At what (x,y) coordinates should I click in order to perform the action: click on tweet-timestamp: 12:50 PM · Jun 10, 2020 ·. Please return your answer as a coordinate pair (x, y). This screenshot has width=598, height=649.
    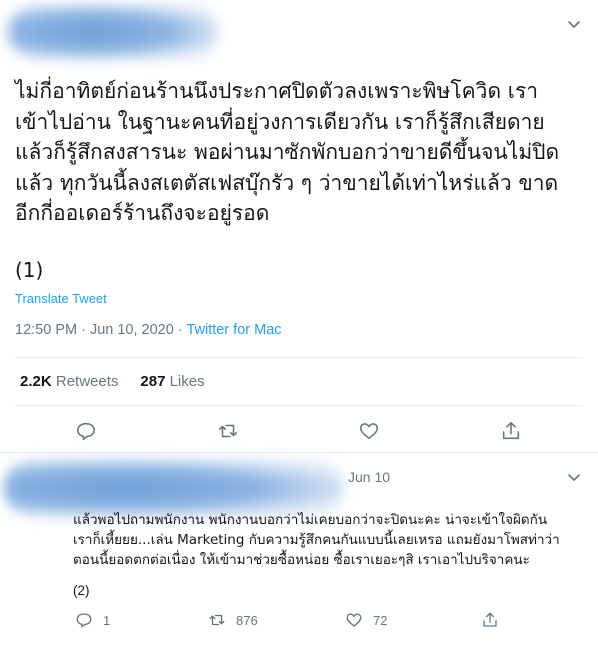
    Looking at the image, I should click on (100, 330).